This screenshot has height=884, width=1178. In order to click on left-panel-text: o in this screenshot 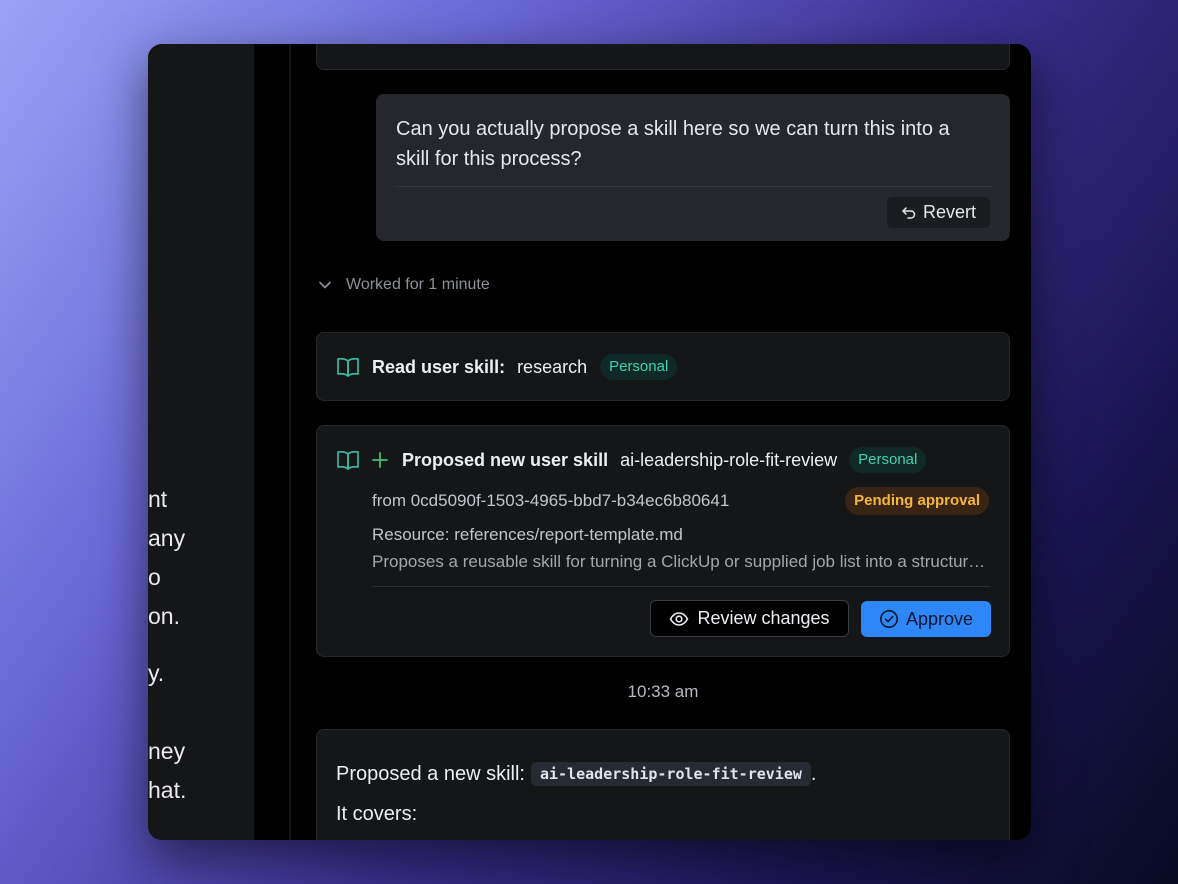, I will do `click(154, 577)`.